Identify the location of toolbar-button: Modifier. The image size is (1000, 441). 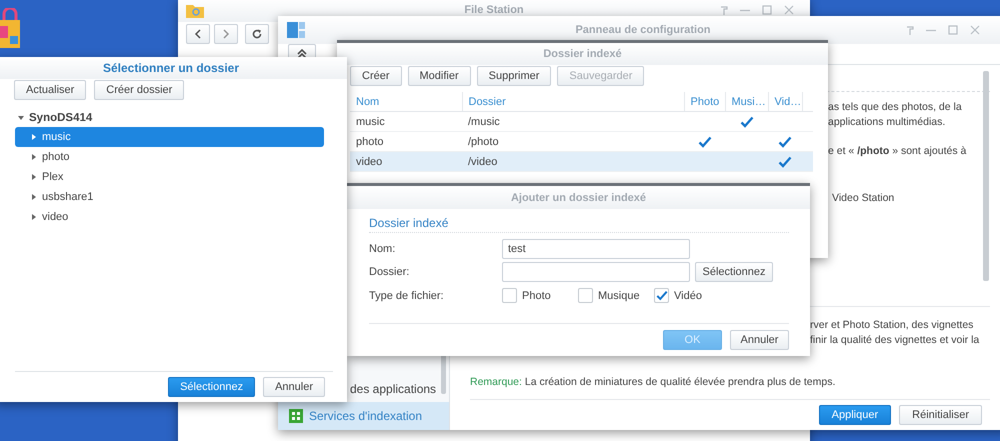
(439, 76).